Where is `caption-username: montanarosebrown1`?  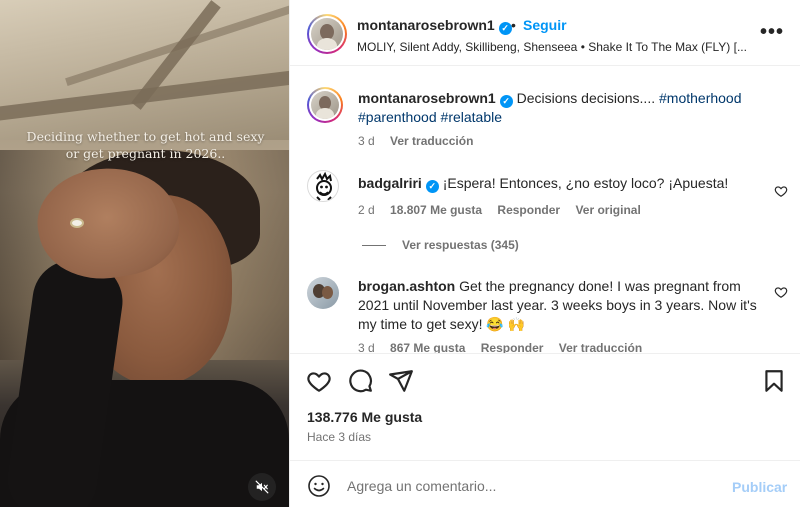 caption-username: montanarosebrown1 is located at coordinates (427, 98).